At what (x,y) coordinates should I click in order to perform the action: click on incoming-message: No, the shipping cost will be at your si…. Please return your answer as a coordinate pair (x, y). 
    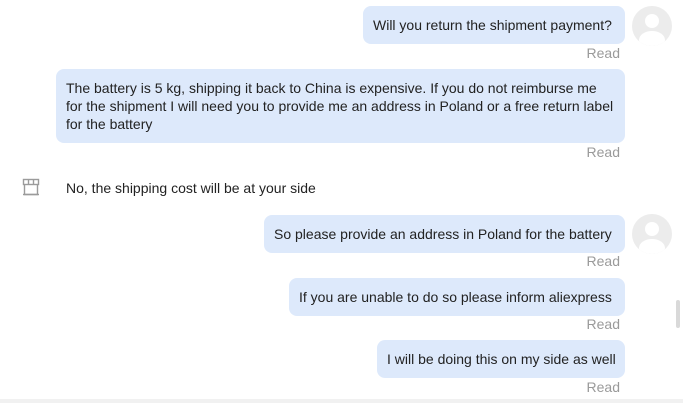
    Looking at the image, I should click on (191, 188).